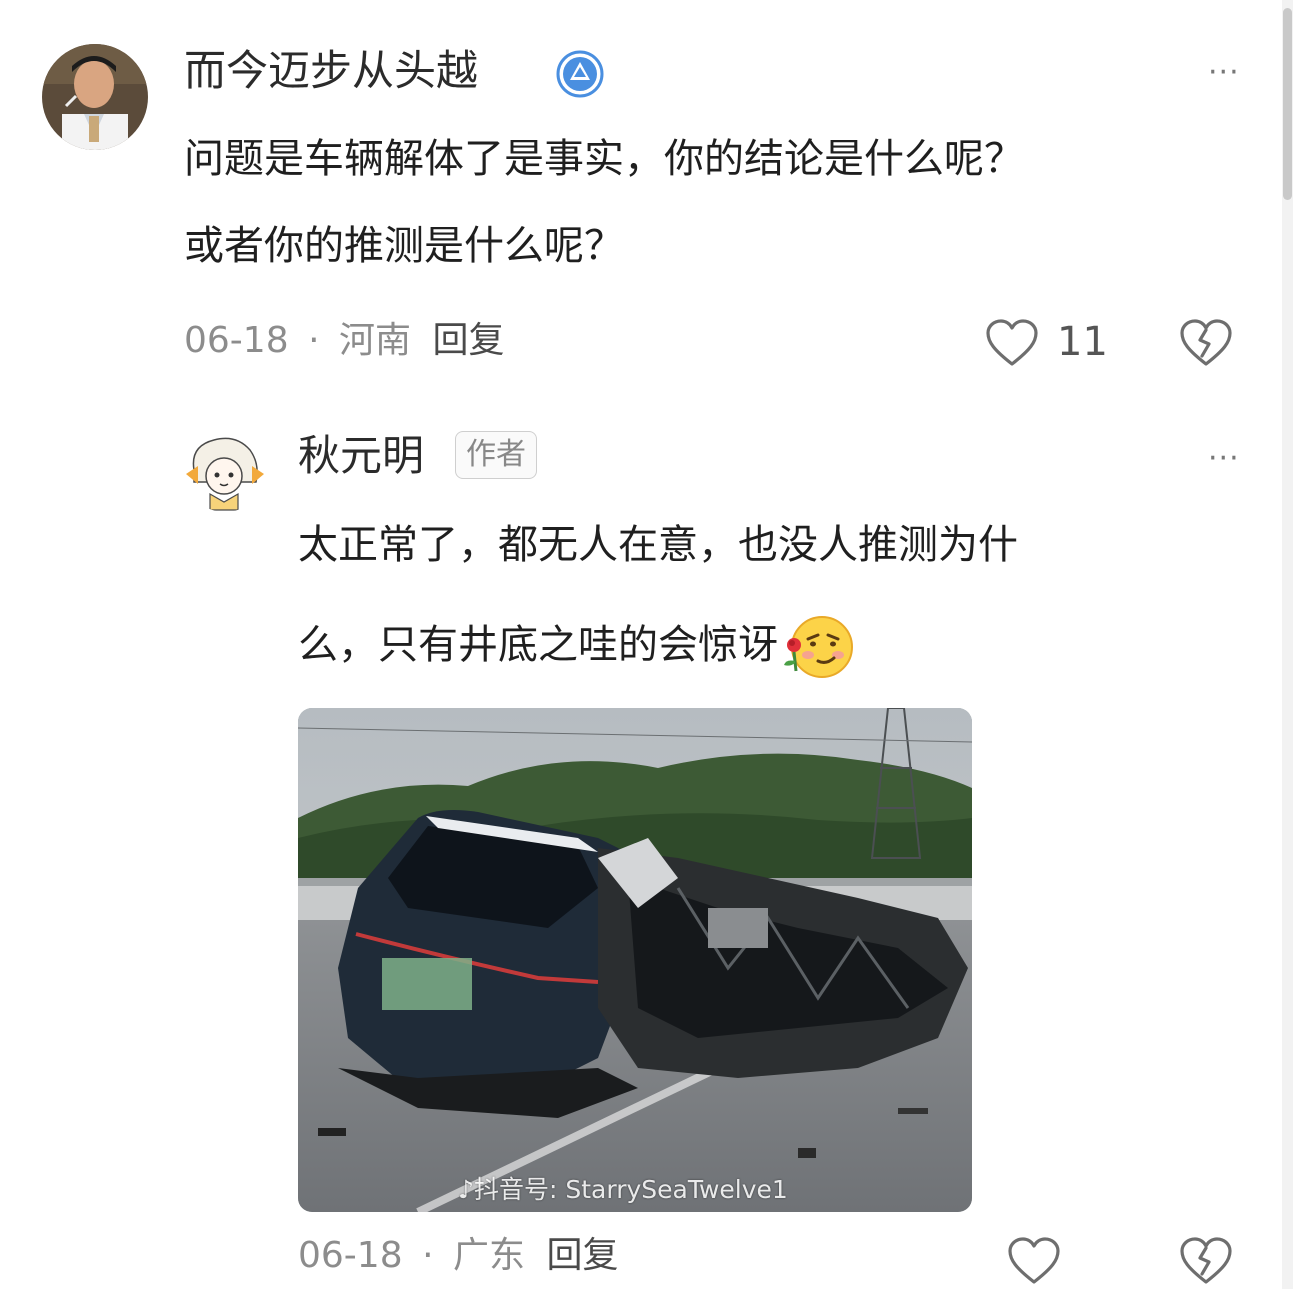  Describe the element at coordinates (404, 246) in the screenshot. I see `comment-text-line-2: 或者你的推测是什么呢？` at that location.